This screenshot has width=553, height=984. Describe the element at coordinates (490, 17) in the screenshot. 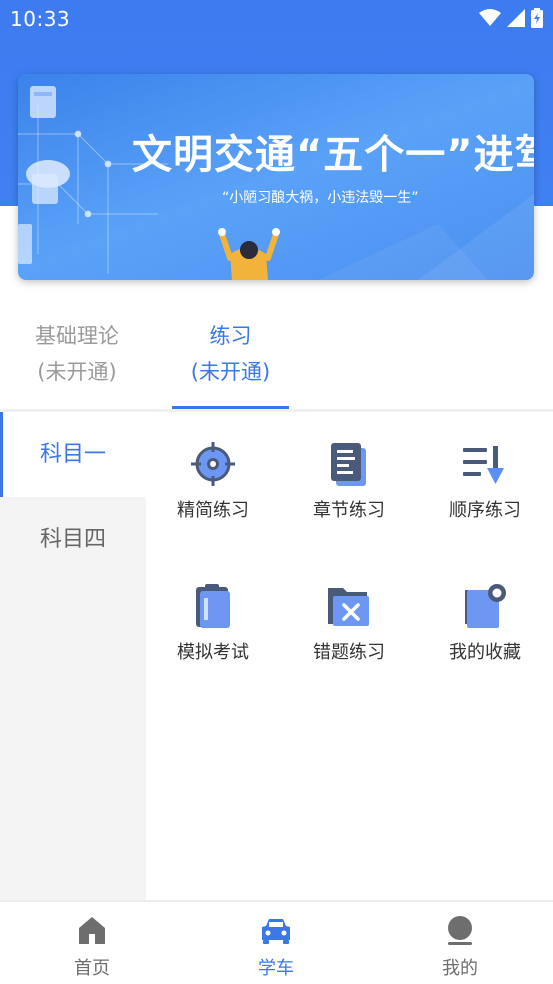

I see `wifi-icon` at that location.